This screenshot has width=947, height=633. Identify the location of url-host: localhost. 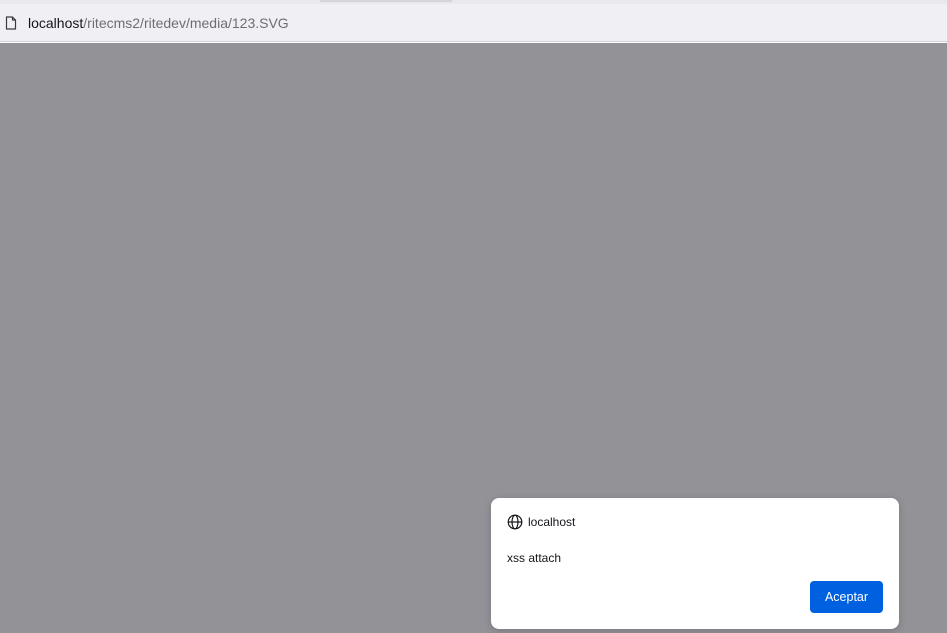
(56, 22).